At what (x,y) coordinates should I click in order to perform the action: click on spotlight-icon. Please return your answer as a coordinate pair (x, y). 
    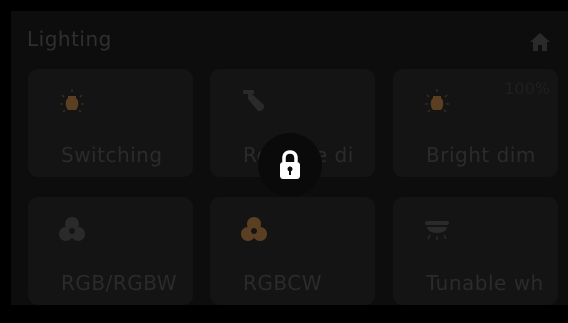
    Looking at the image, I should click on (254, 101).